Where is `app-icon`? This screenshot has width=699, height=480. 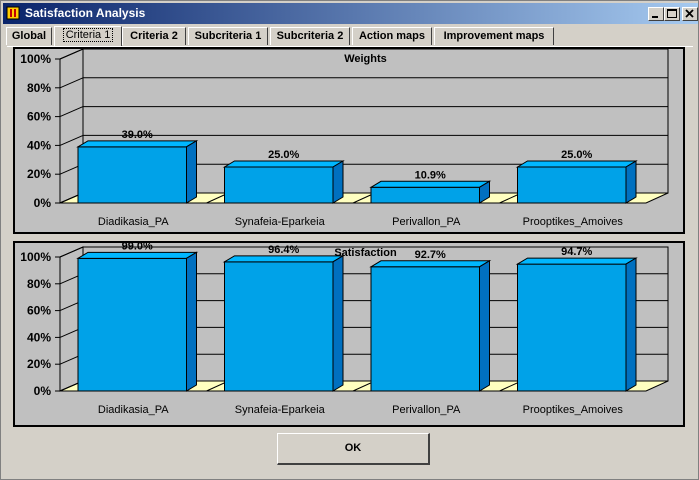
app-icon is located at coordinates (13, 13).